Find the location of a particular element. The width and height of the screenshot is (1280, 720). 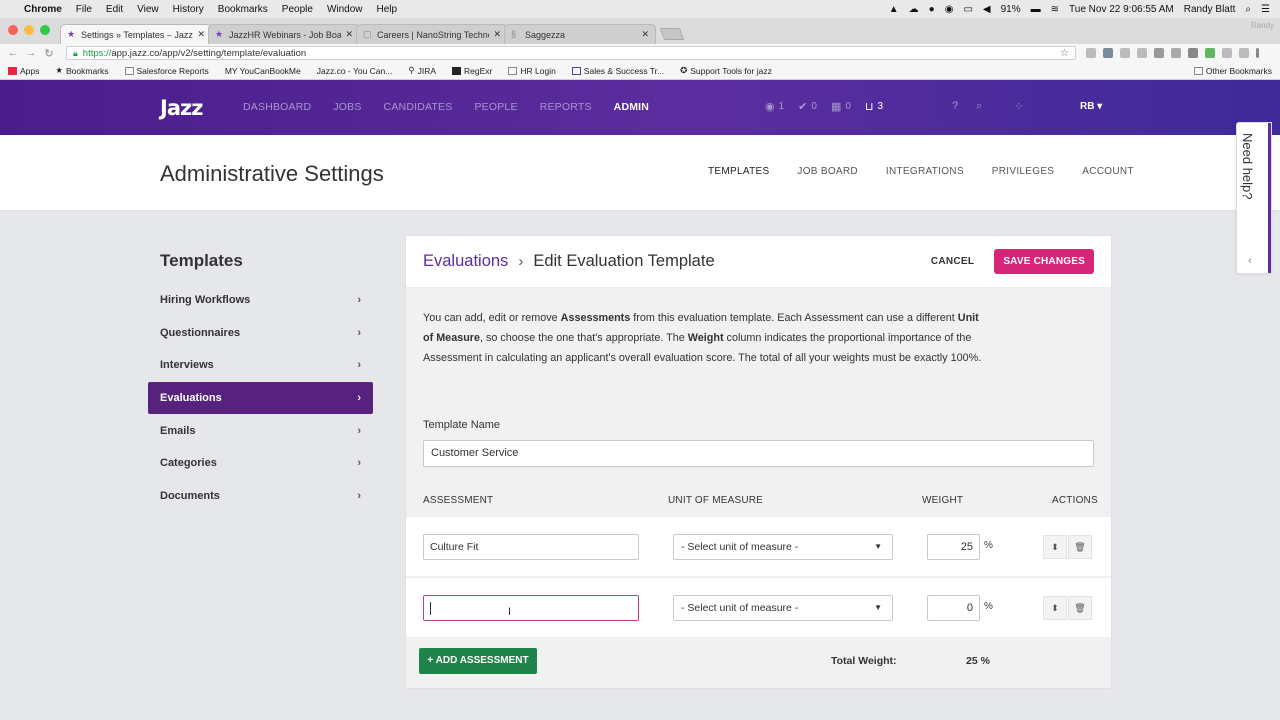

sidebar-item-hiring-workflows: Hiring Workflows › is located at coordinates (260, 300).